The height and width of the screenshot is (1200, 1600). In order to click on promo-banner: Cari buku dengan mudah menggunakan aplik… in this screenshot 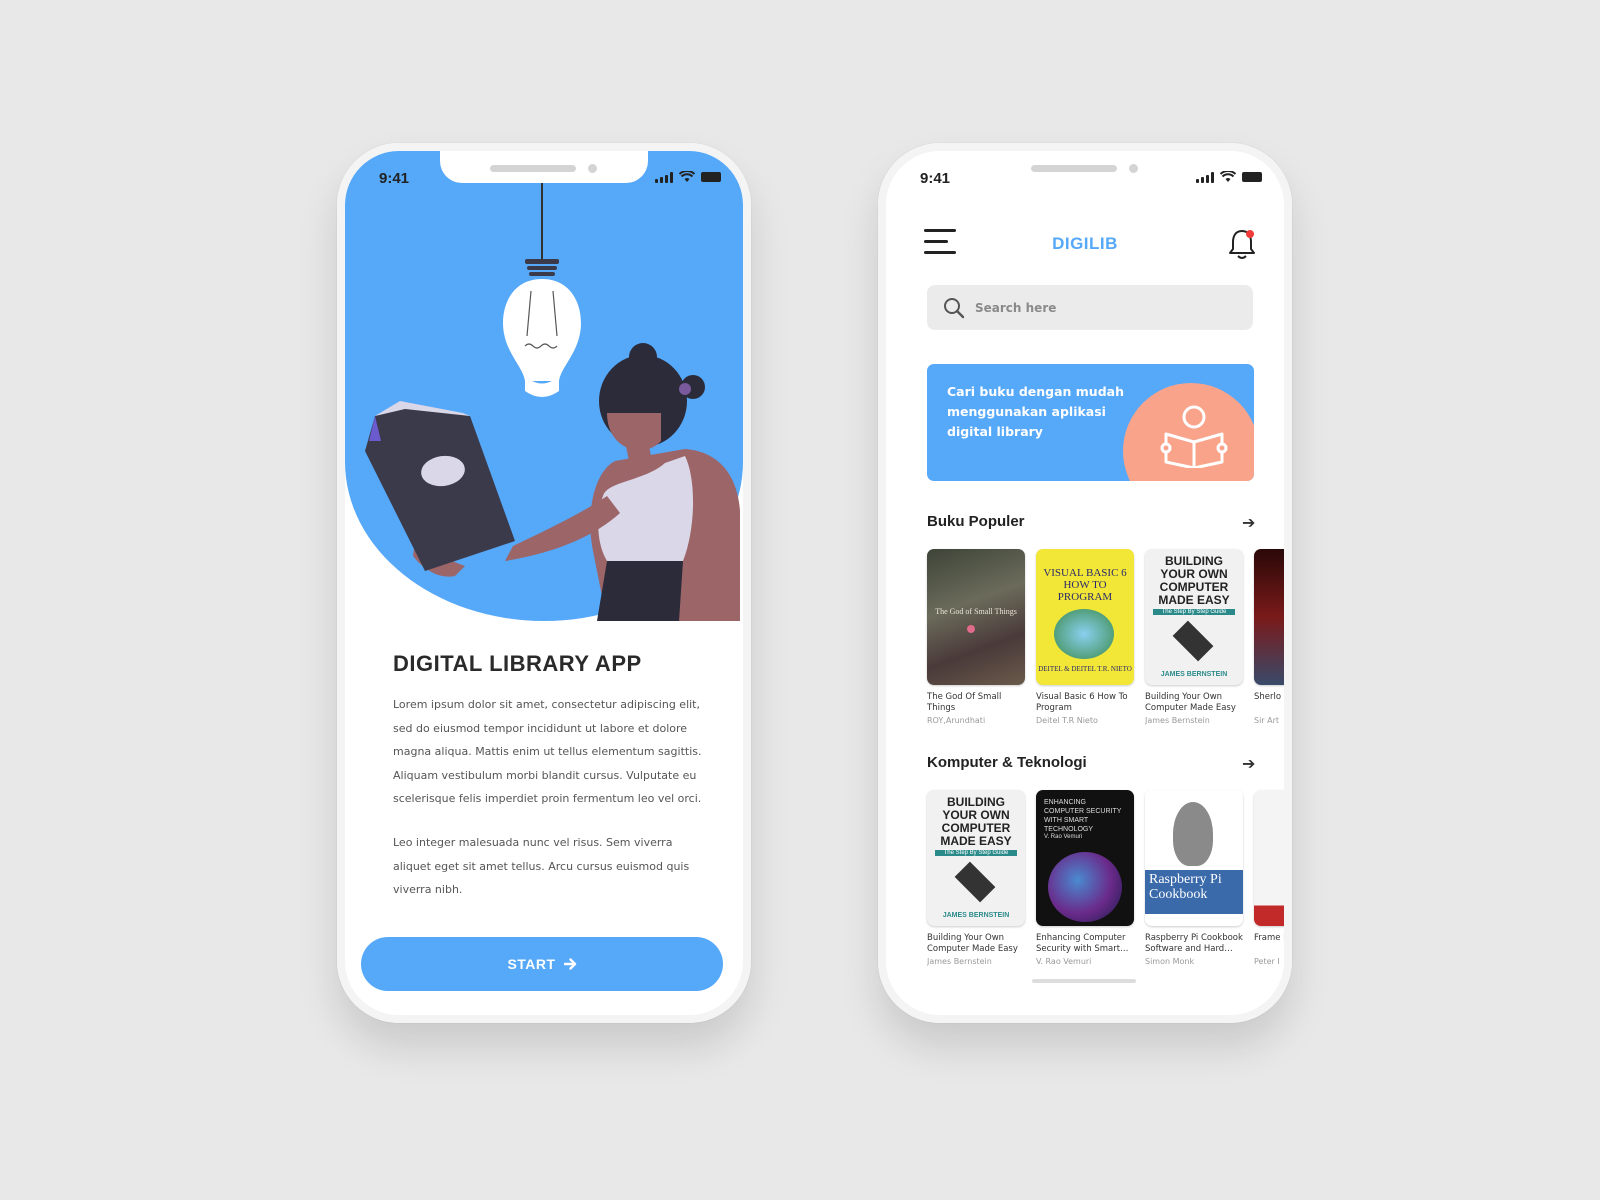, I will do `click(1090, 422)`.